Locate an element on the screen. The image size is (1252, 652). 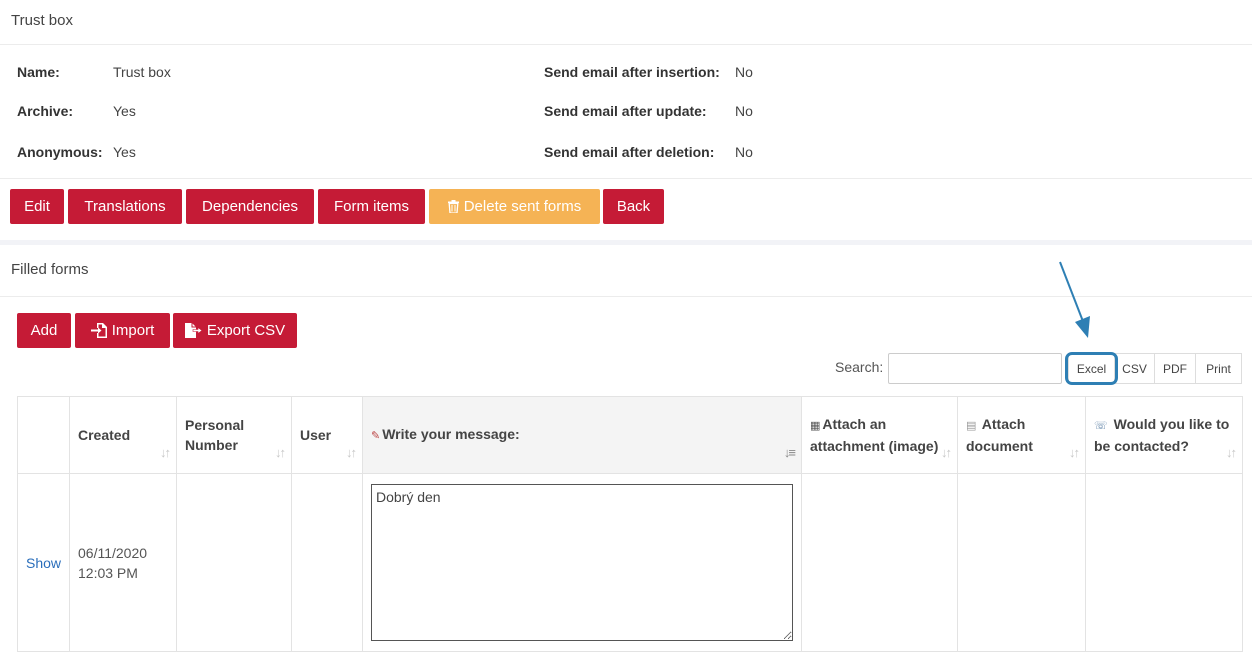
message-cell: Dobrý den is located at coordinates (582, 562).